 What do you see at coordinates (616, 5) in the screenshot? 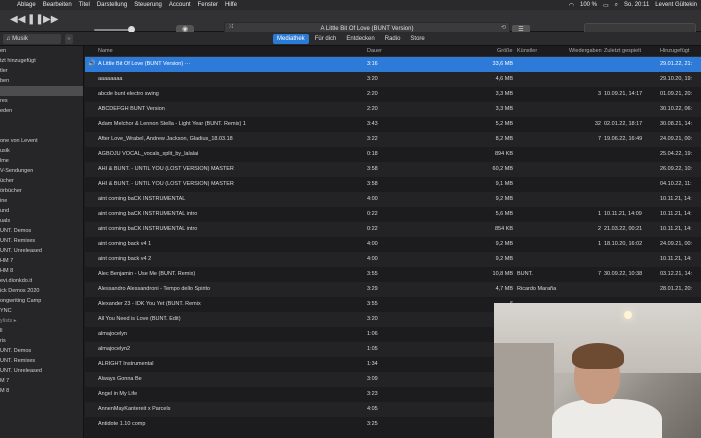
I see `search-icon: ⌕` at bounding box center [616, 5].